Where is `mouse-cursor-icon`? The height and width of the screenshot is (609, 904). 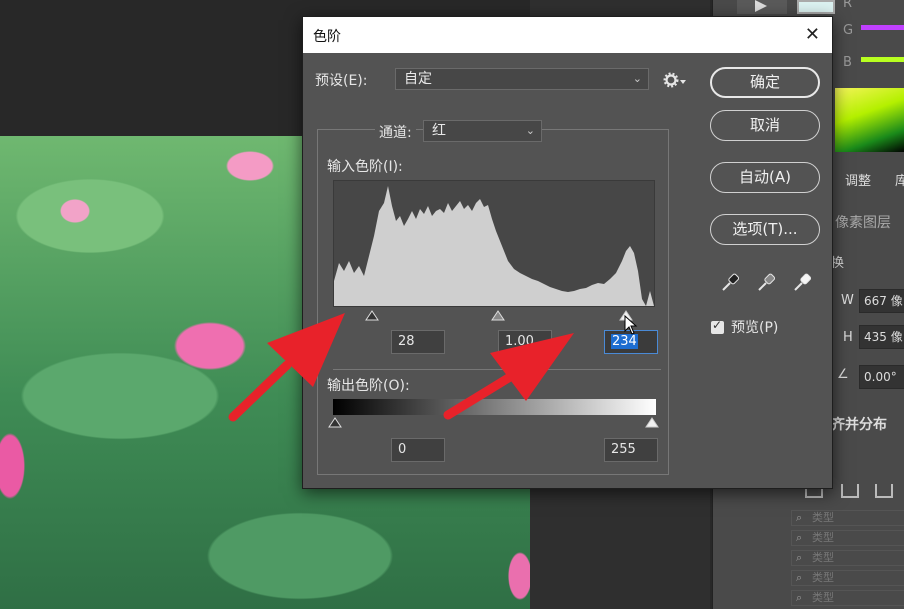 mouse-cursor-icon is located at coordinates (631, 325).